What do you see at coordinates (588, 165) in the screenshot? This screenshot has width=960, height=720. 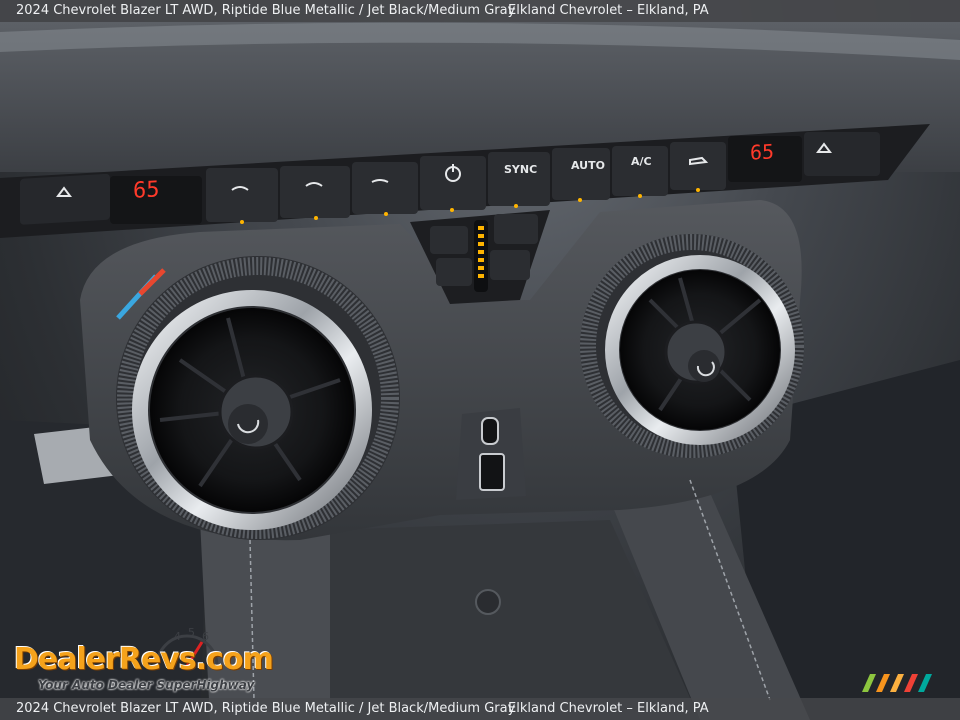 I see `auto-label: AUTO` at bounding box center [588, 165].